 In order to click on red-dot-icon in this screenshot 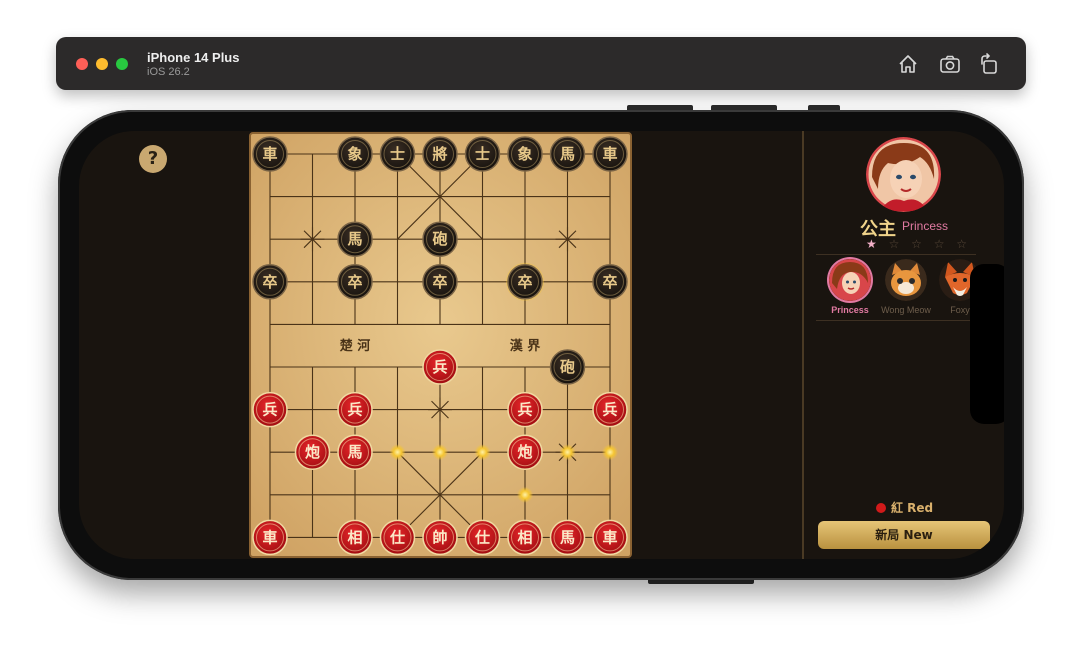, I will do `click(881, 508)`.